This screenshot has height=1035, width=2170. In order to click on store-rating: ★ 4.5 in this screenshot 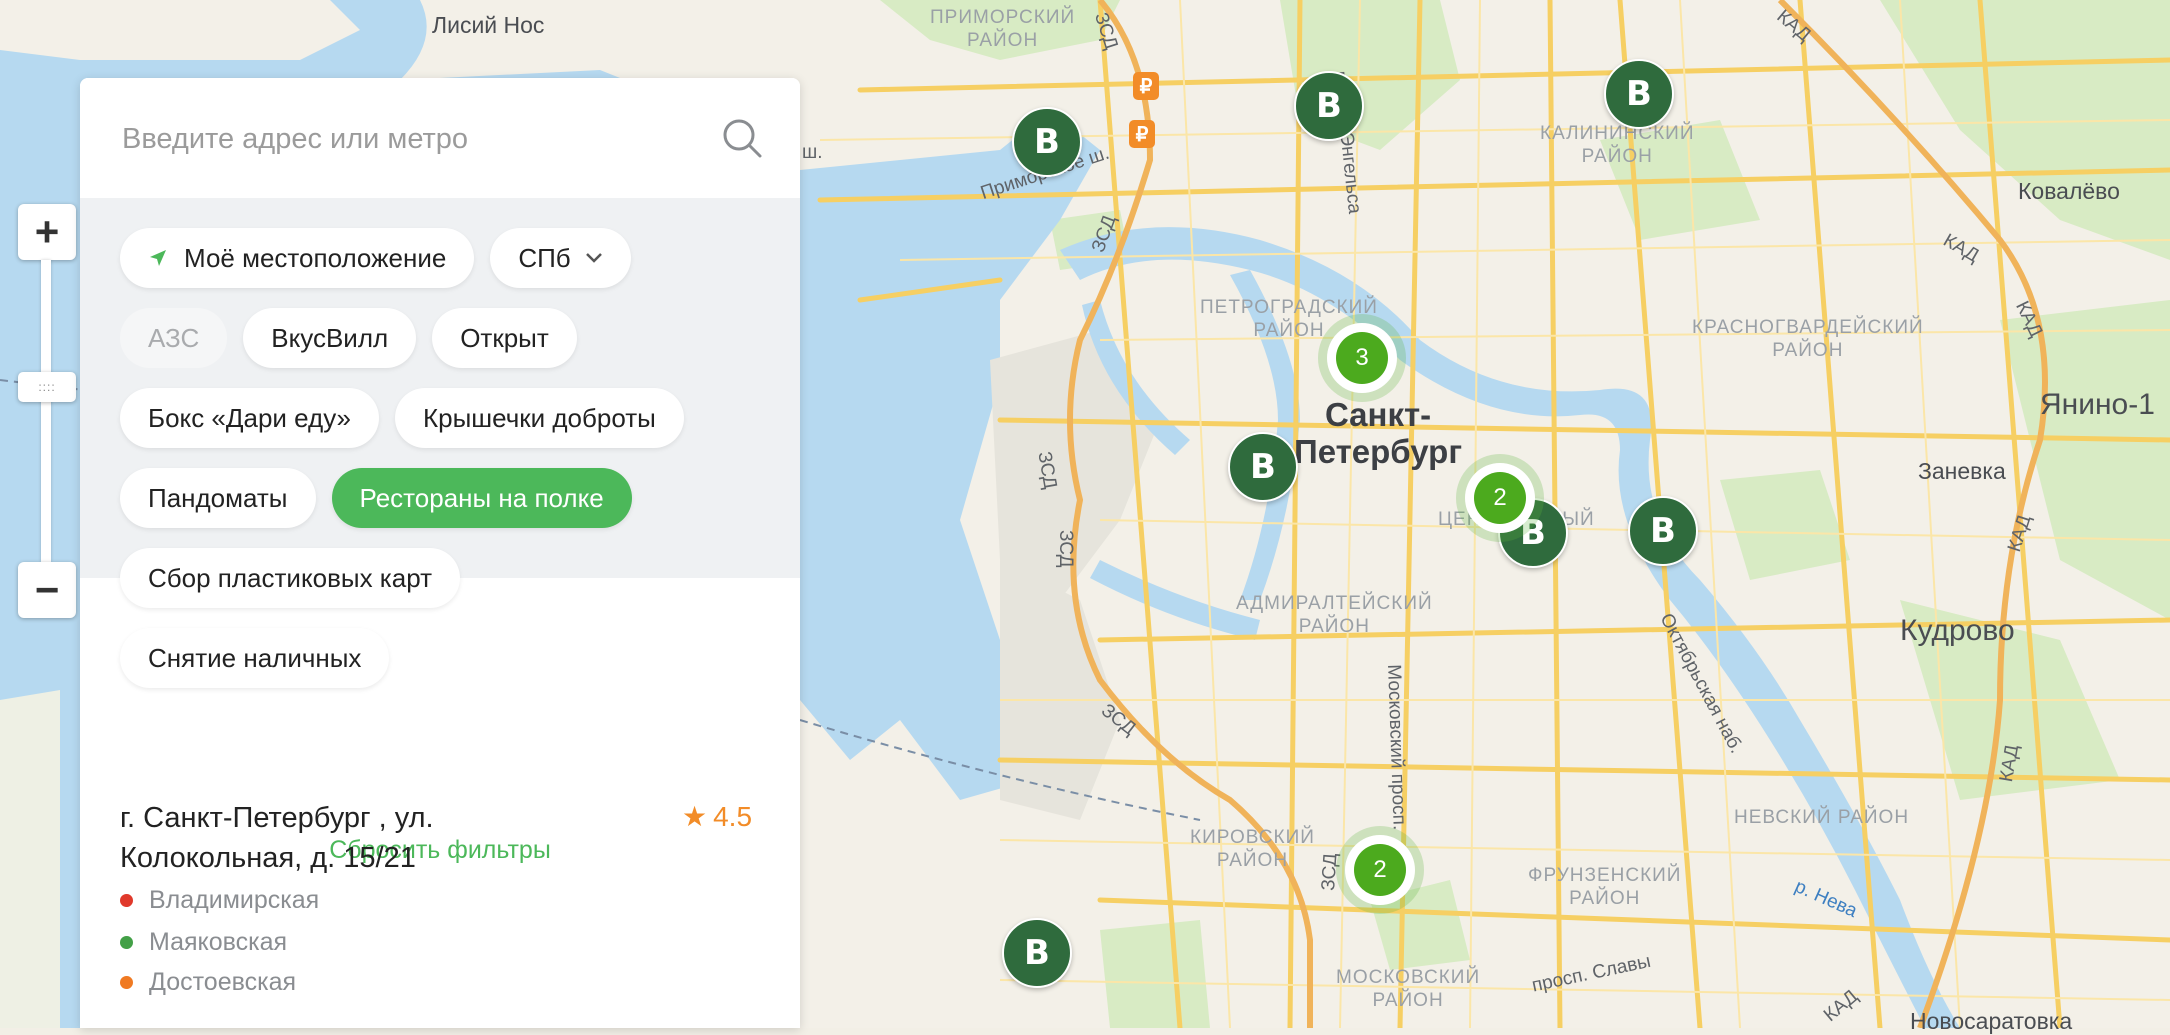, I will do `click(717, 816)`.